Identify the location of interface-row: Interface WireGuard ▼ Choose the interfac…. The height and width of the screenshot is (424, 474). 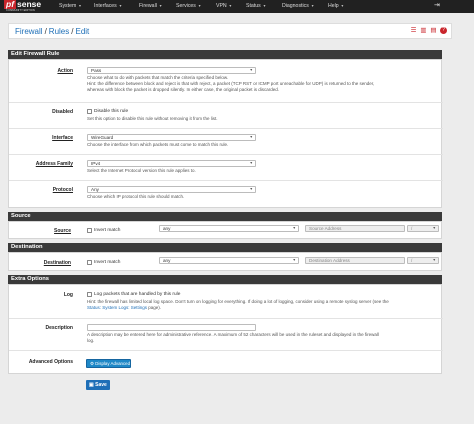
(226, 142).